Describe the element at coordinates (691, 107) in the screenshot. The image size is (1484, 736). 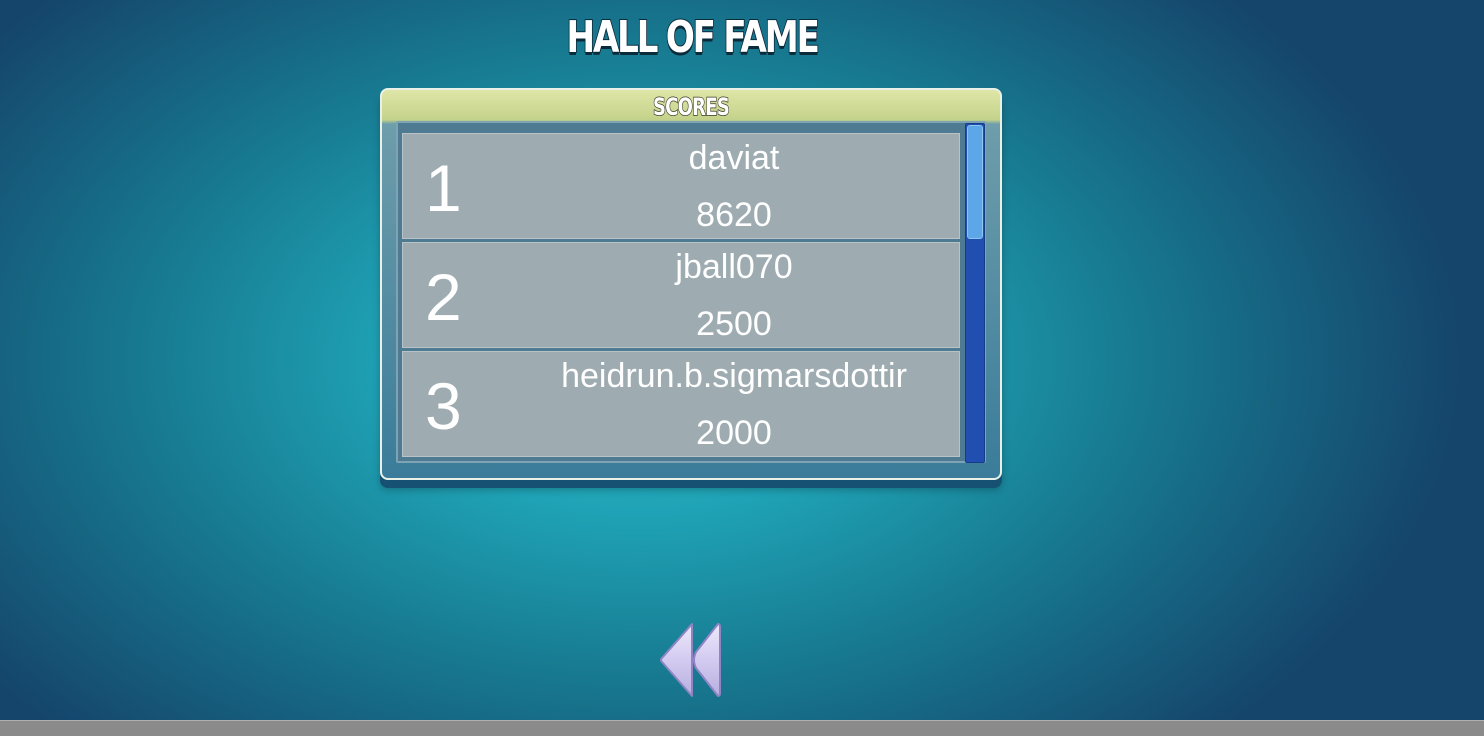
I see `scores-header: SCORES` at that location.